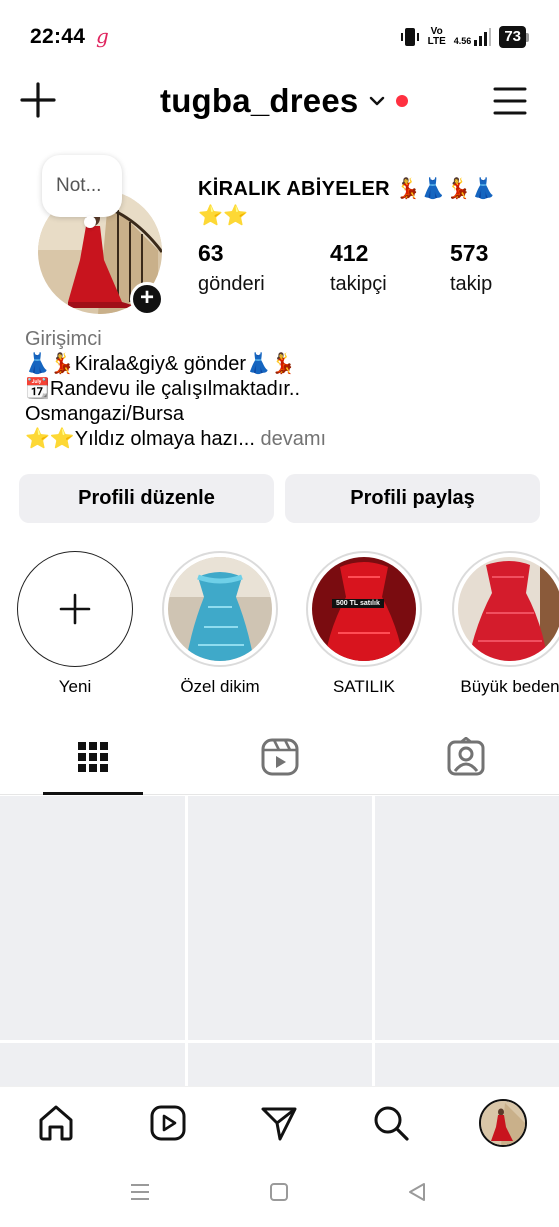 This screenshot has height=1227, width=559. I want to click on stat-followers-value: 412, so click(349, 253).